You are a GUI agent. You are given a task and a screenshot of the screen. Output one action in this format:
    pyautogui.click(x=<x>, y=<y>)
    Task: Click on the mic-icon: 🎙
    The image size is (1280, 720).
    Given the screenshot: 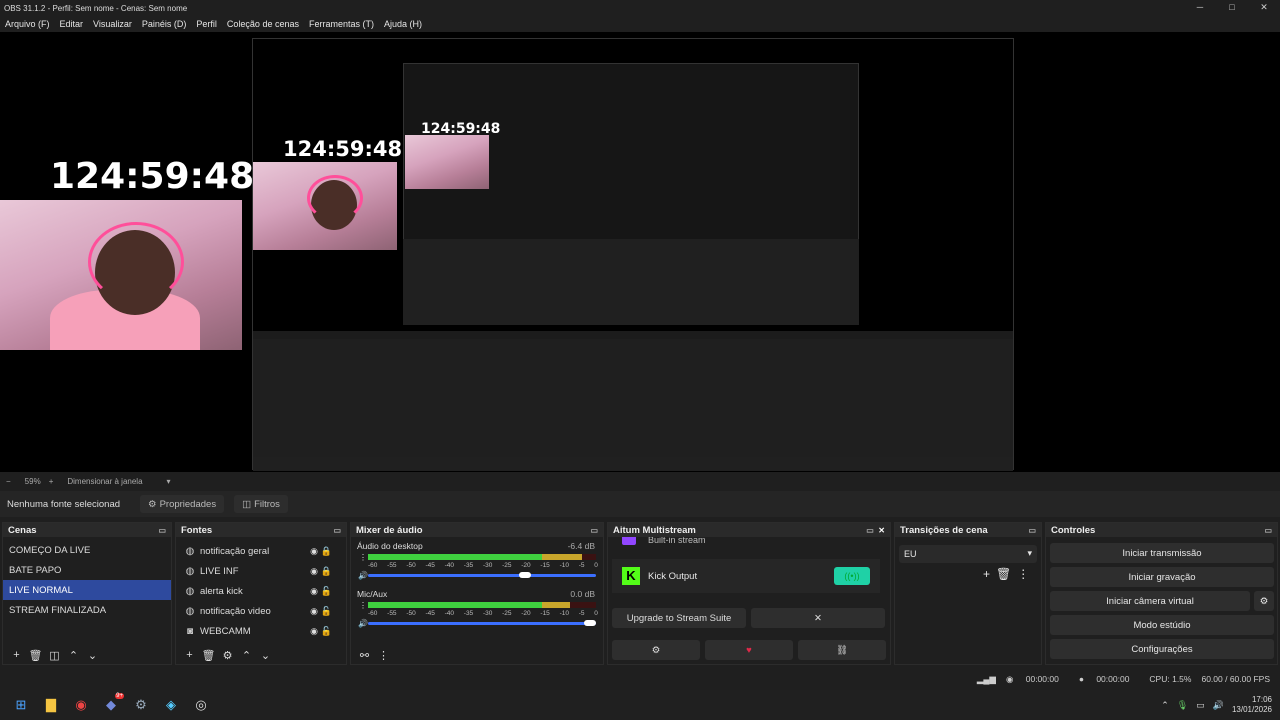 What is the action you would take?
    pyautogui.click(x=1182, y=705)
    